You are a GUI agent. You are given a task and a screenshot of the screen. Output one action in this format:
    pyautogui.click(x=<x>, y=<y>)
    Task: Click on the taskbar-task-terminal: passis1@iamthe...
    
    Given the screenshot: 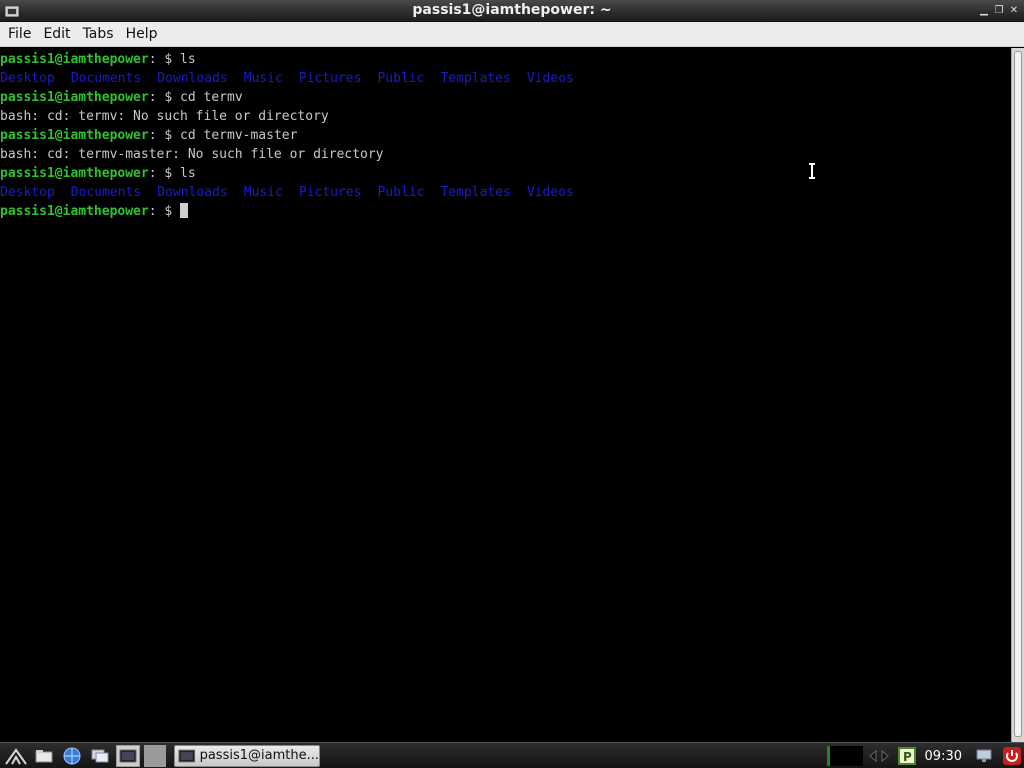 What is the action you would take?
    pyautogui.click(x=247, y=755)
    